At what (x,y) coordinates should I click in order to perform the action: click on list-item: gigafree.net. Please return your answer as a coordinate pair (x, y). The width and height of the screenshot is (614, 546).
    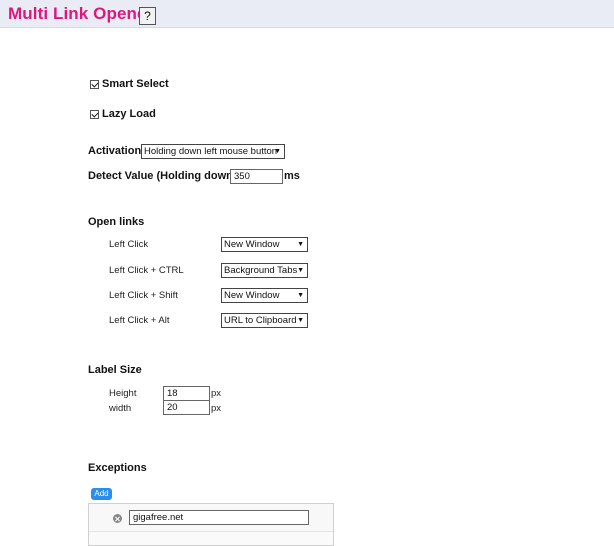
    Looking at the image, I should click on (211, 518).